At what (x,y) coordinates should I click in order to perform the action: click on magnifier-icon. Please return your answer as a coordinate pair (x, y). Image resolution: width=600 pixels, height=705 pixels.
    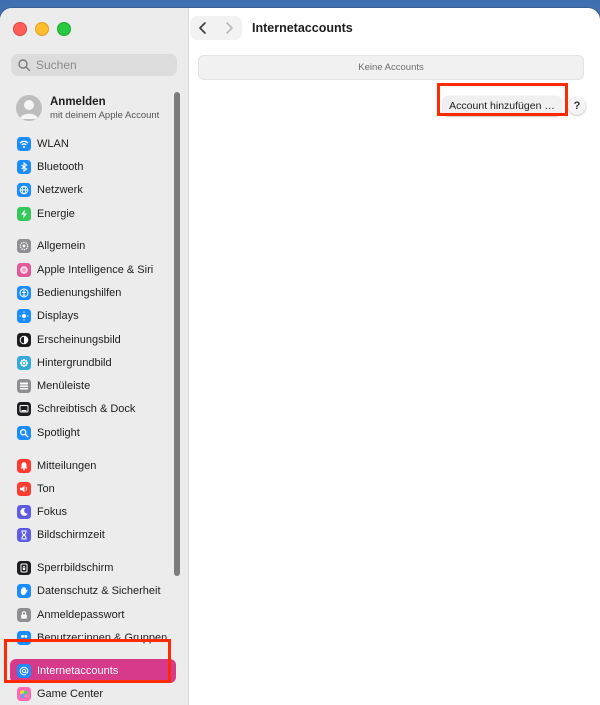
    Looking at the image, I should click on (24, 432).